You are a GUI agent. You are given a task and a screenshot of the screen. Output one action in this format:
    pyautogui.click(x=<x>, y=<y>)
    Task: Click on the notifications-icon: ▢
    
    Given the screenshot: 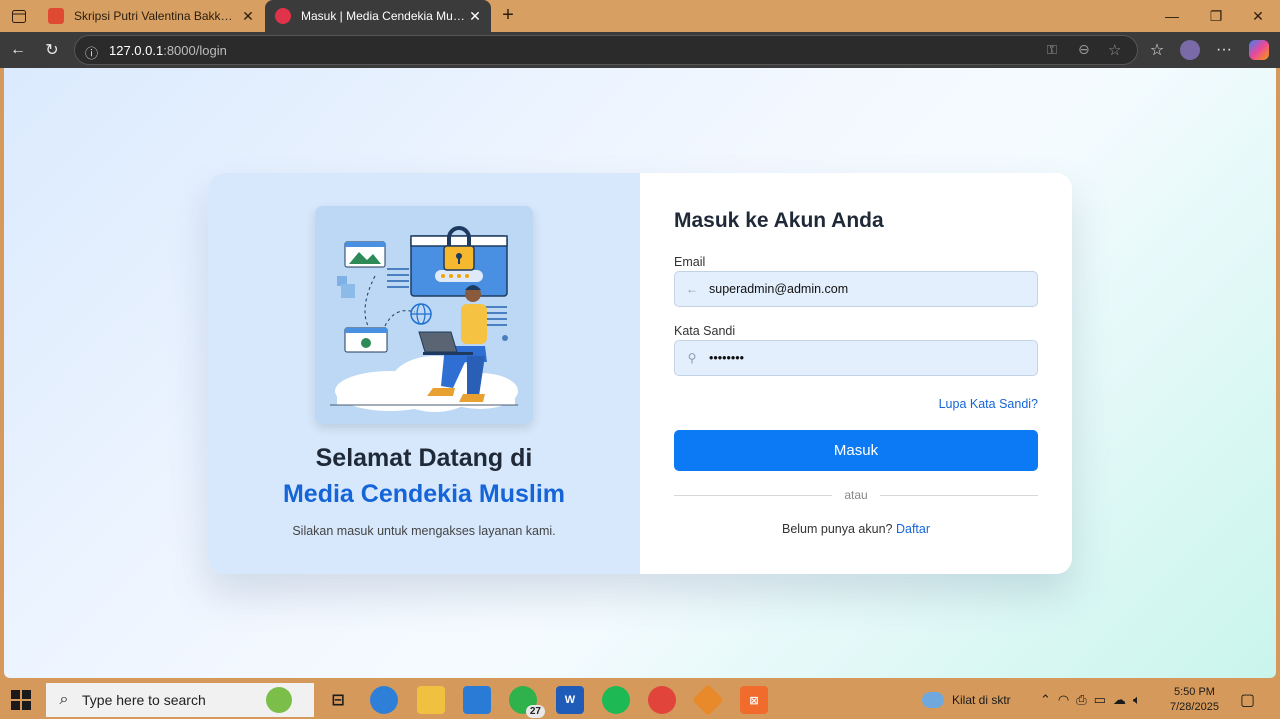 What is the action you would take?
    pyautogui.click(x=1247, y=699)
    